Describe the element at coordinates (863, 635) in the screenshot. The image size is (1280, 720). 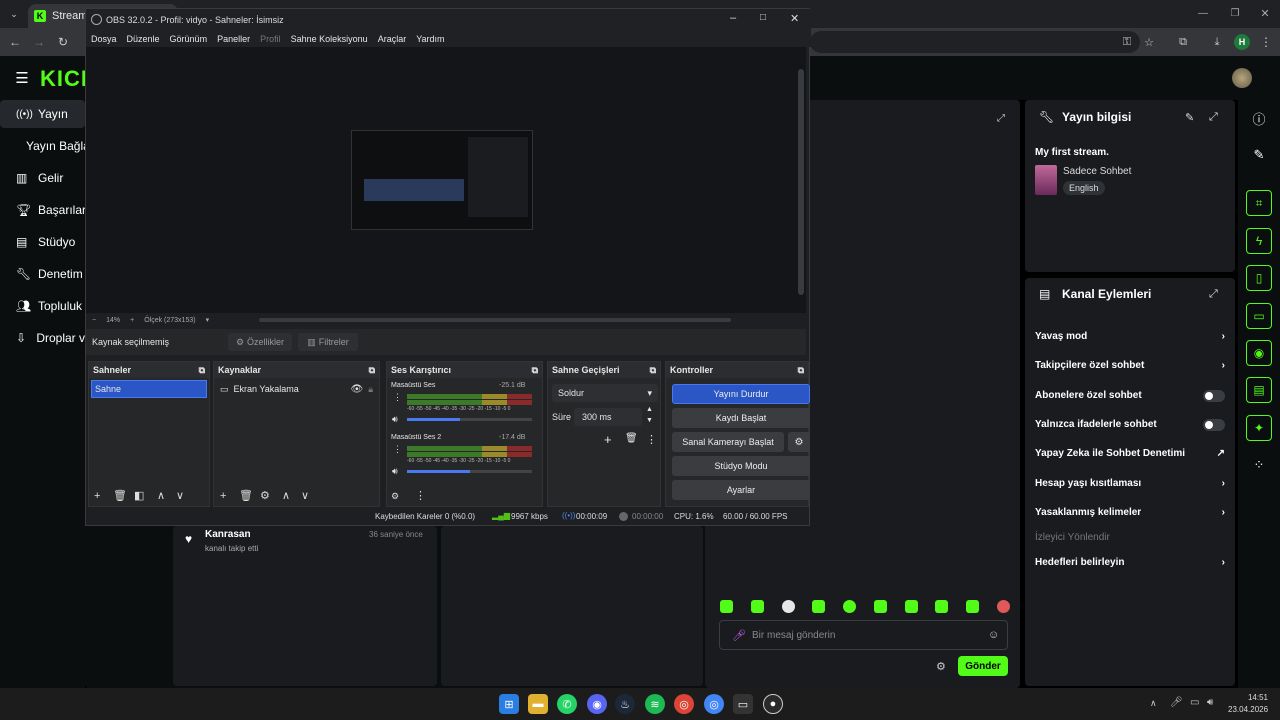
I see `chat-input: 🎤︎ Bir mesaj gönderin ☺` at that location.